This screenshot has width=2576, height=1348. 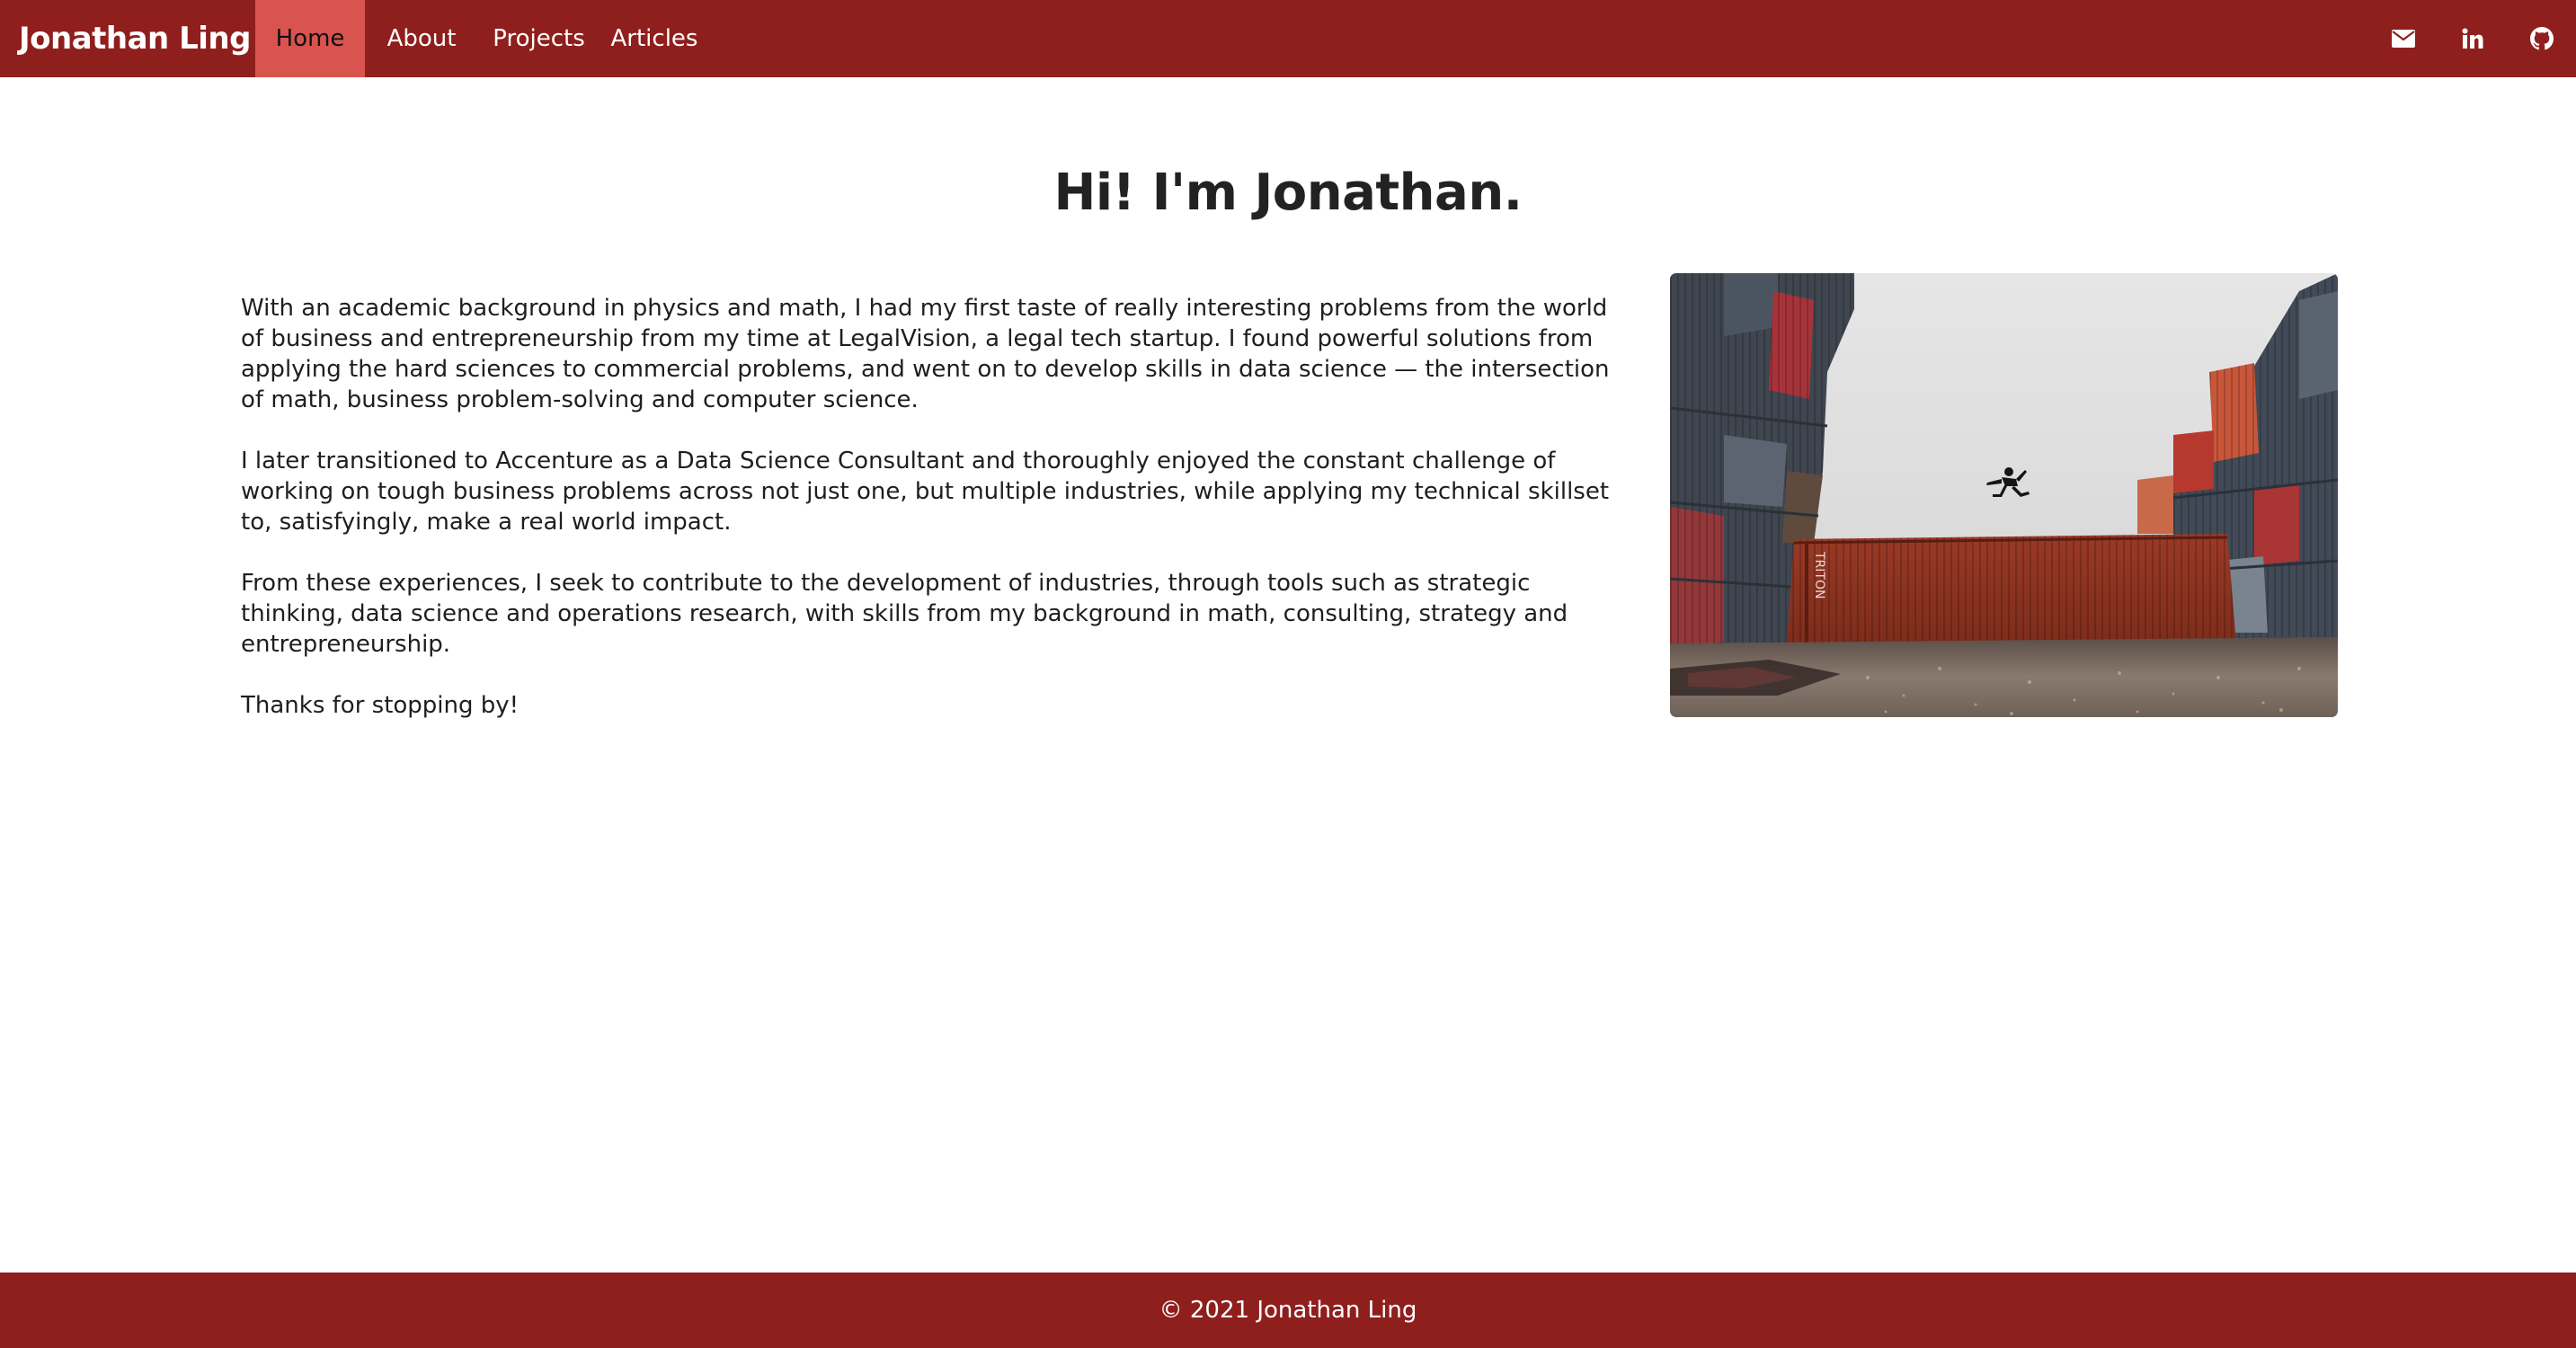 I want to click on linkedin-icon, so click(x=2472, y=38).